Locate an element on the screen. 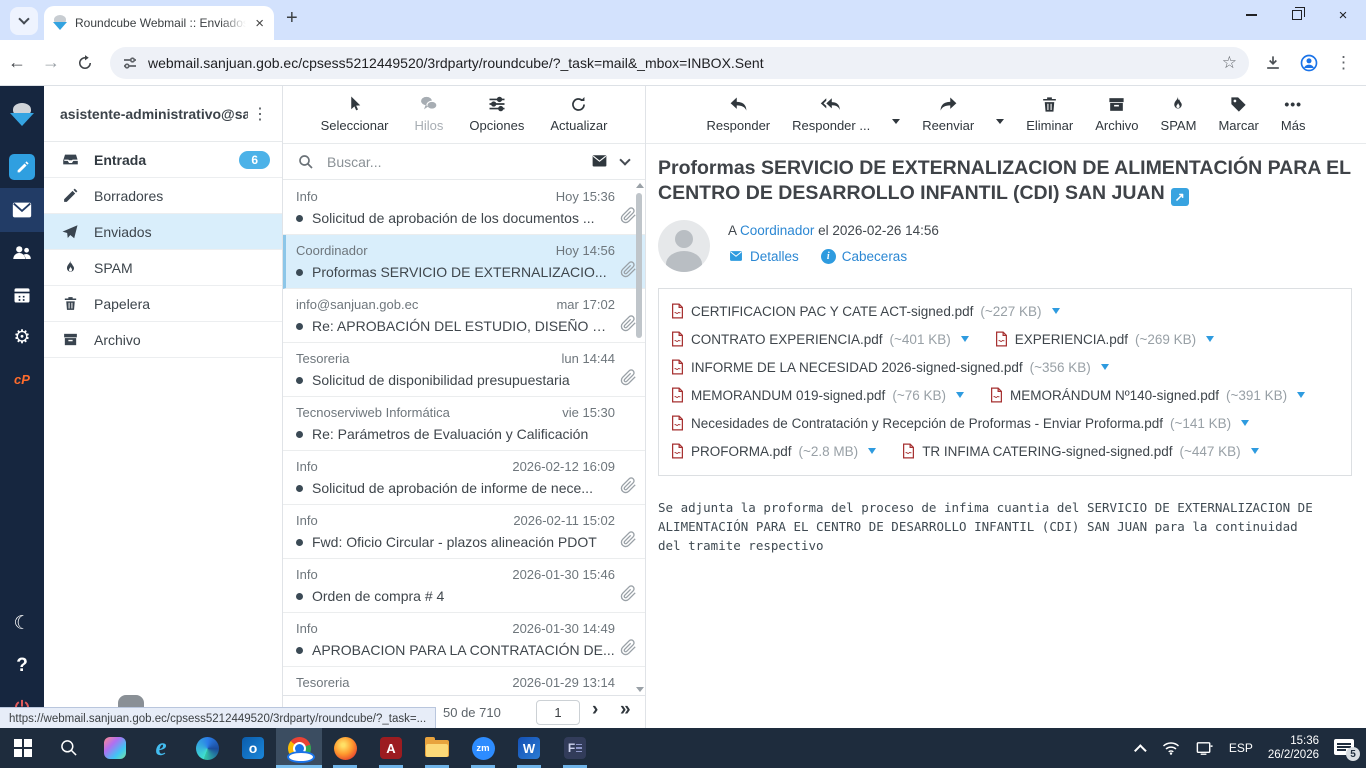  acrobat-icon: A is located at coordinates (391, 748).